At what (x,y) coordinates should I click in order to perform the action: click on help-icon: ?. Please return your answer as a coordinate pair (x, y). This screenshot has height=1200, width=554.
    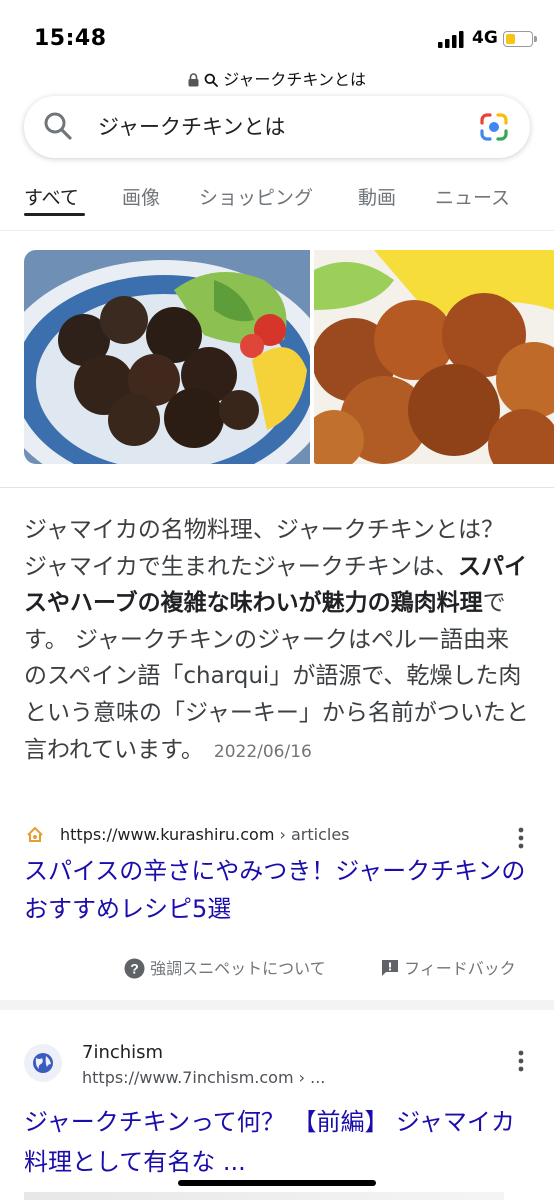
    Looking at the image, I should click on (134, 968).